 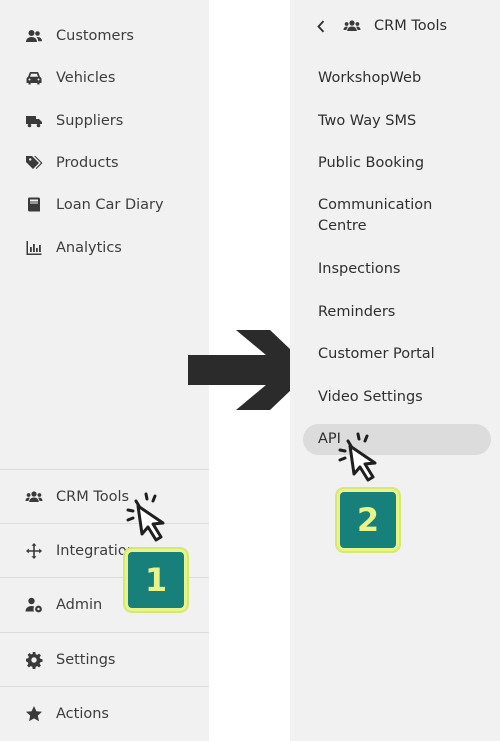 I want to click on submenu-header: CRM Tools, so click(x=381, y=26).